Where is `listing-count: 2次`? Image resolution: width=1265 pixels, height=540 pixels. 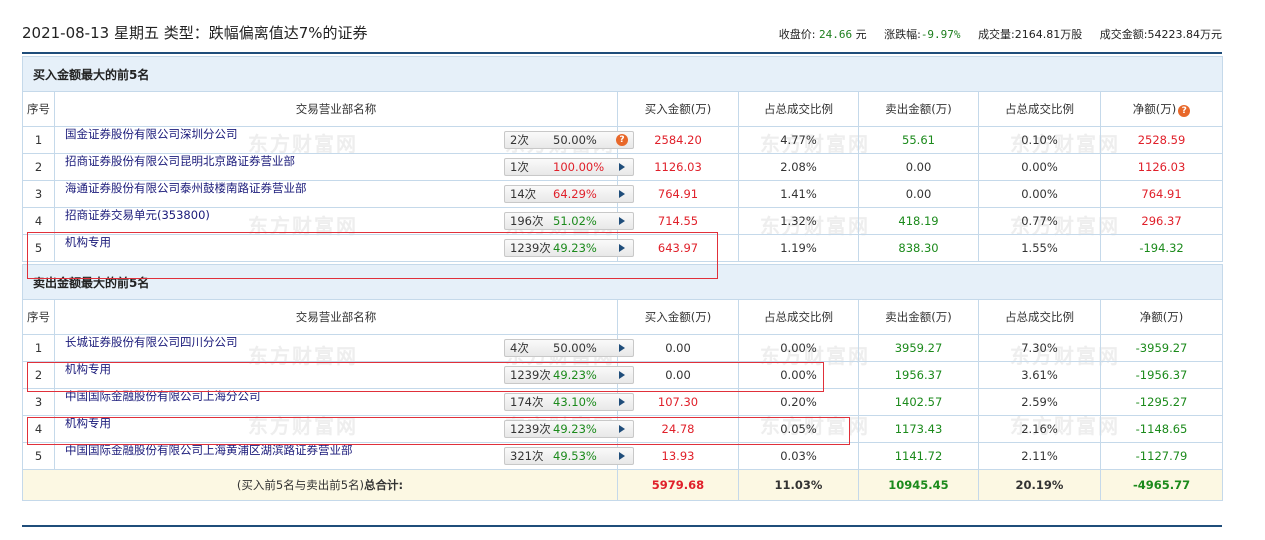
listing-count: 2次 is located at coordinates (519, 140).